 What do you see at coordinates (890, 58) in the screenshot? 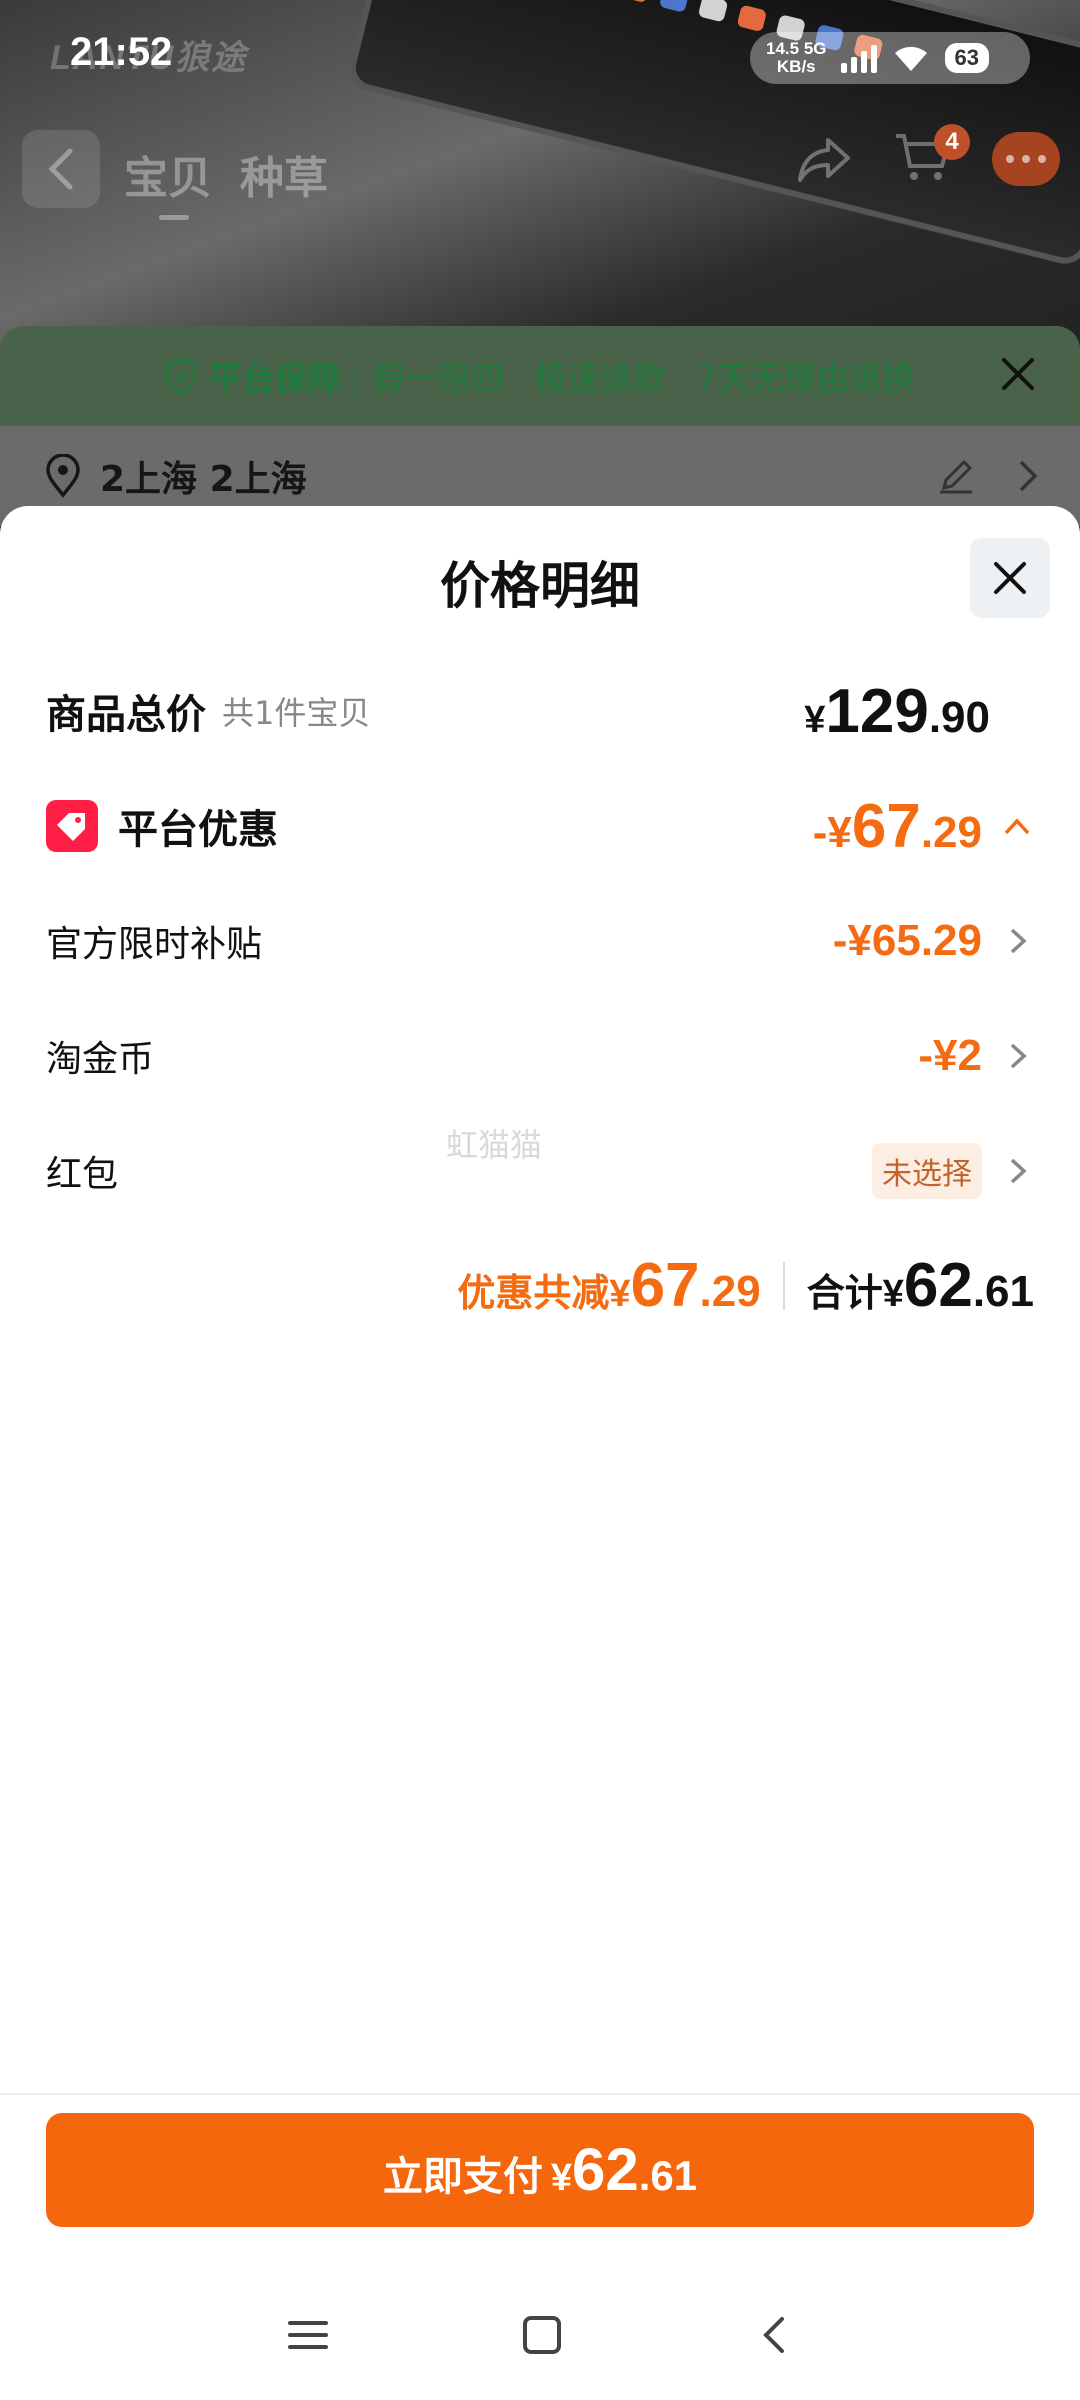
I see `status-indicators: 14.5 5G KB/s 63` at bounding box center [890, 58].